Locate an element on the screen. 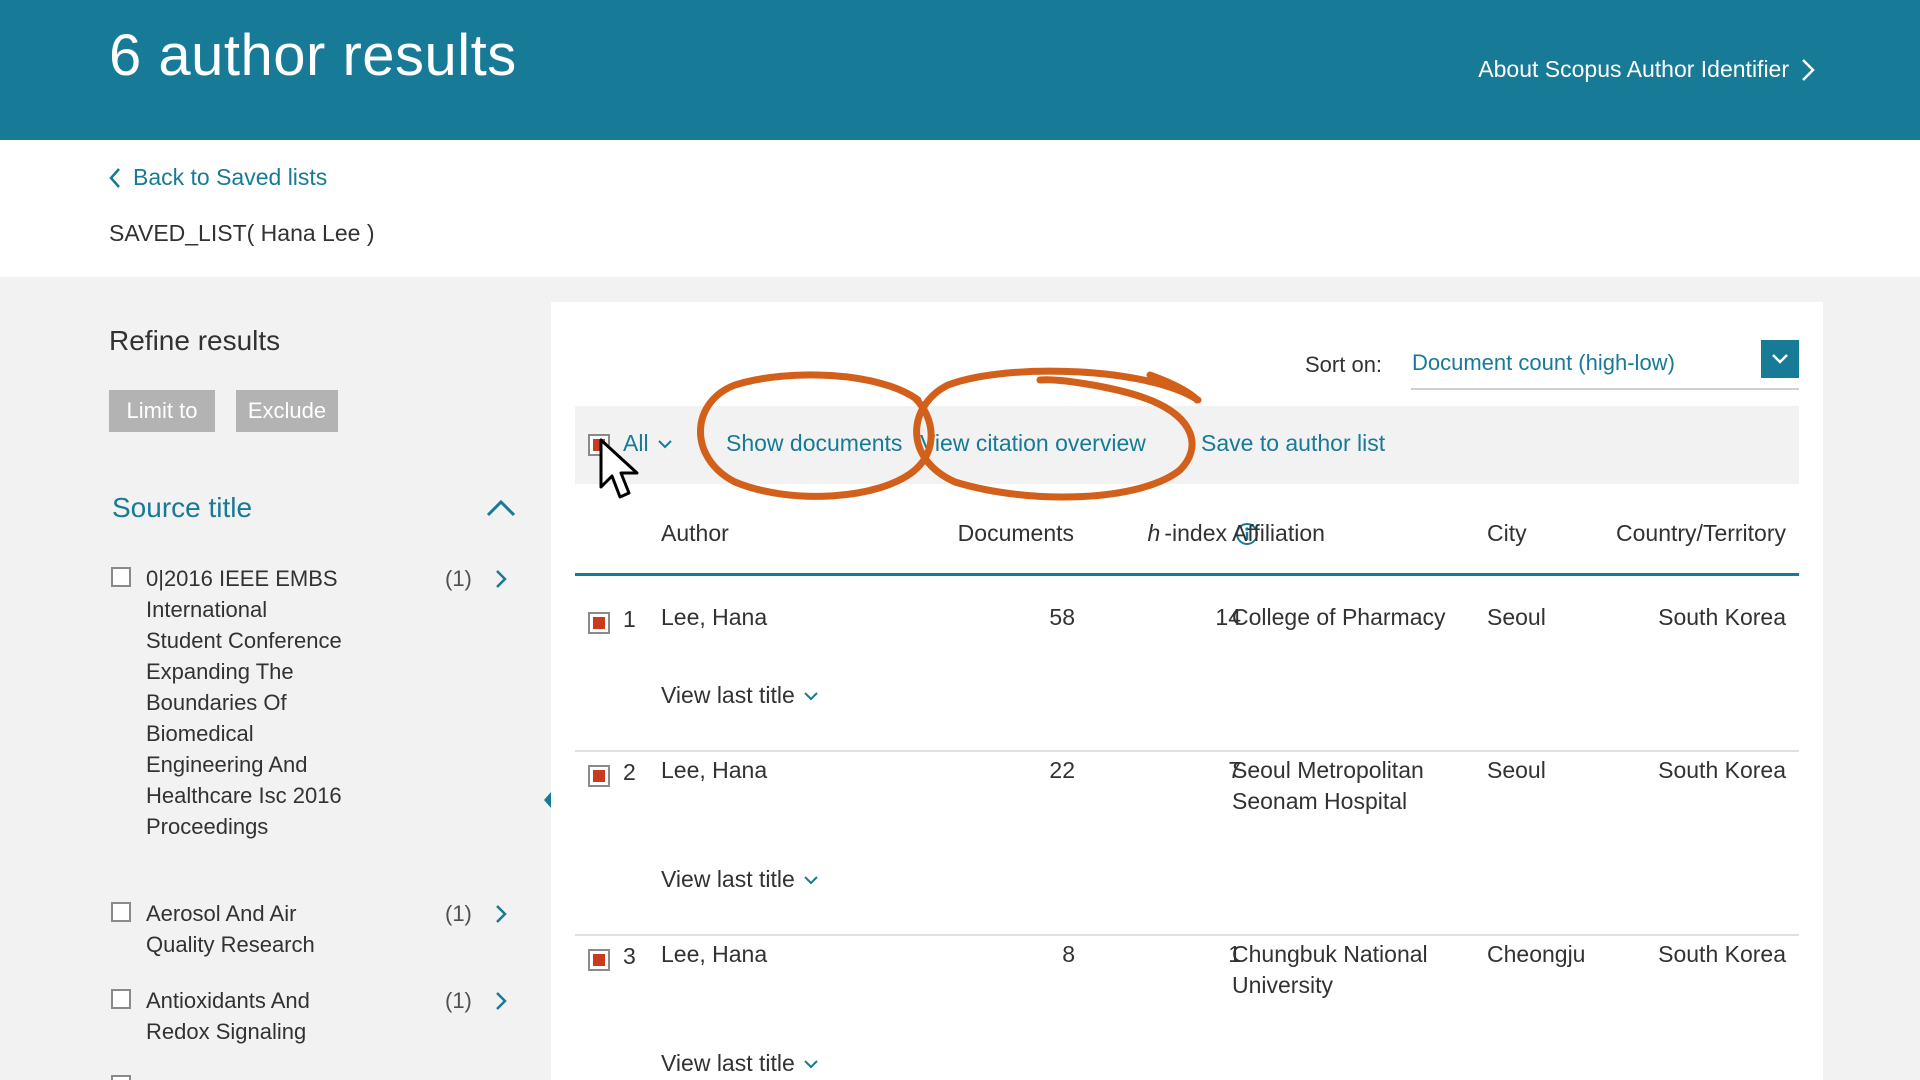 Image resolution: width=1920 pixels, height=1080 pixels. column-header-author: Author is located at coordinates (695, 533).